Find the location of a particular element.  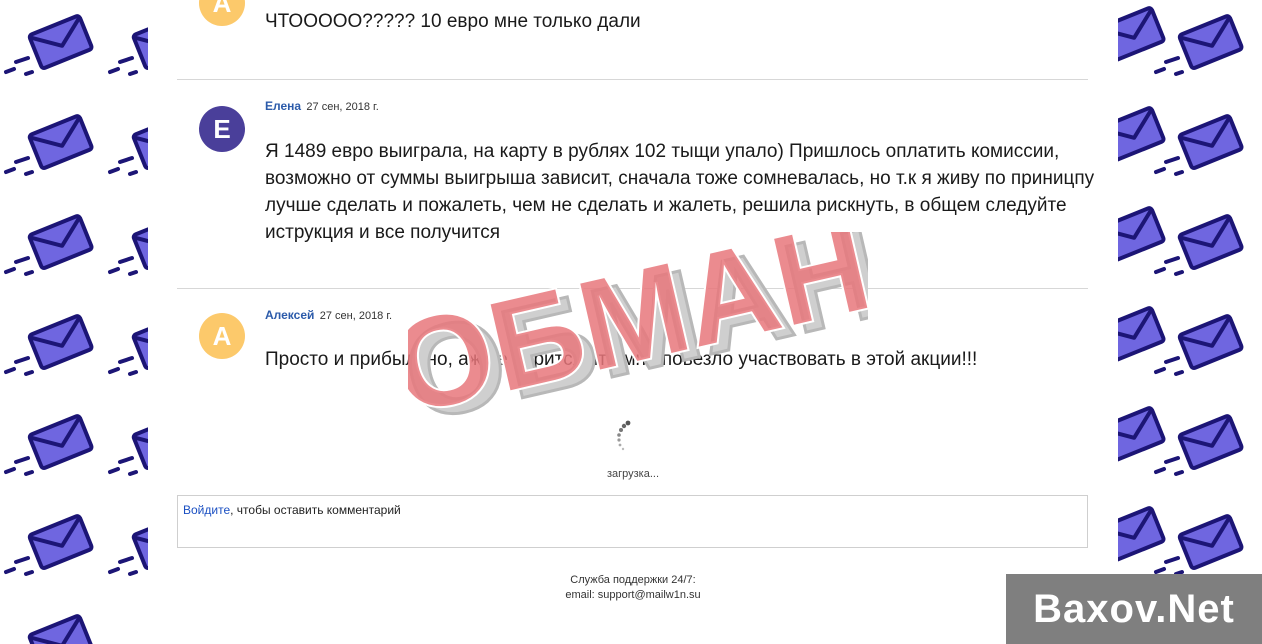

login-prompt-text: , чтобы оставить комментарий is located at coordinates (315, 510).